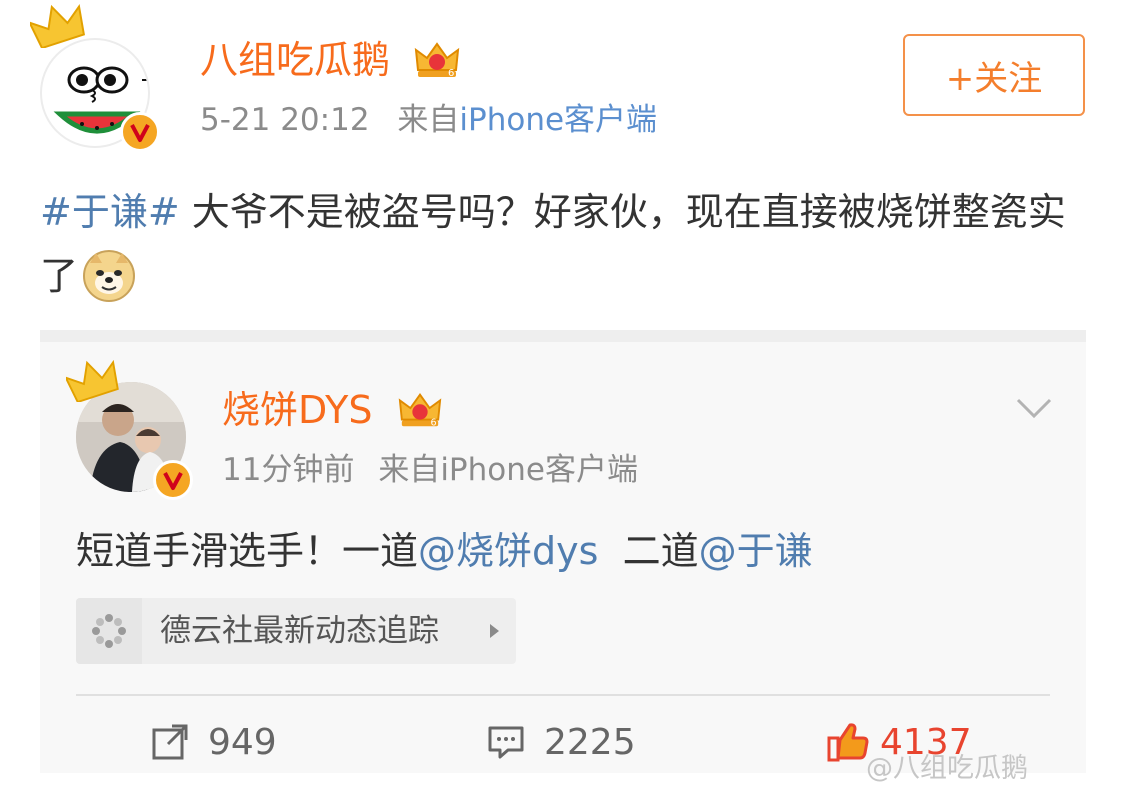 The height and width of the screenshot is (785, 1125). I want to click on hashtag-link: #于谦#, so click(110, 212).